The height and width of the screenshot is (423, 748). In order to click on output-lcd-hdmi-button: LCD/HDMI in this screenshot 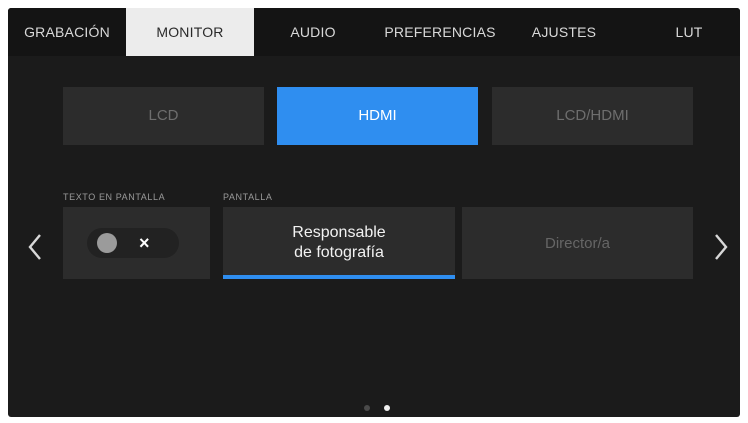, I will do `click(592, 116)`.